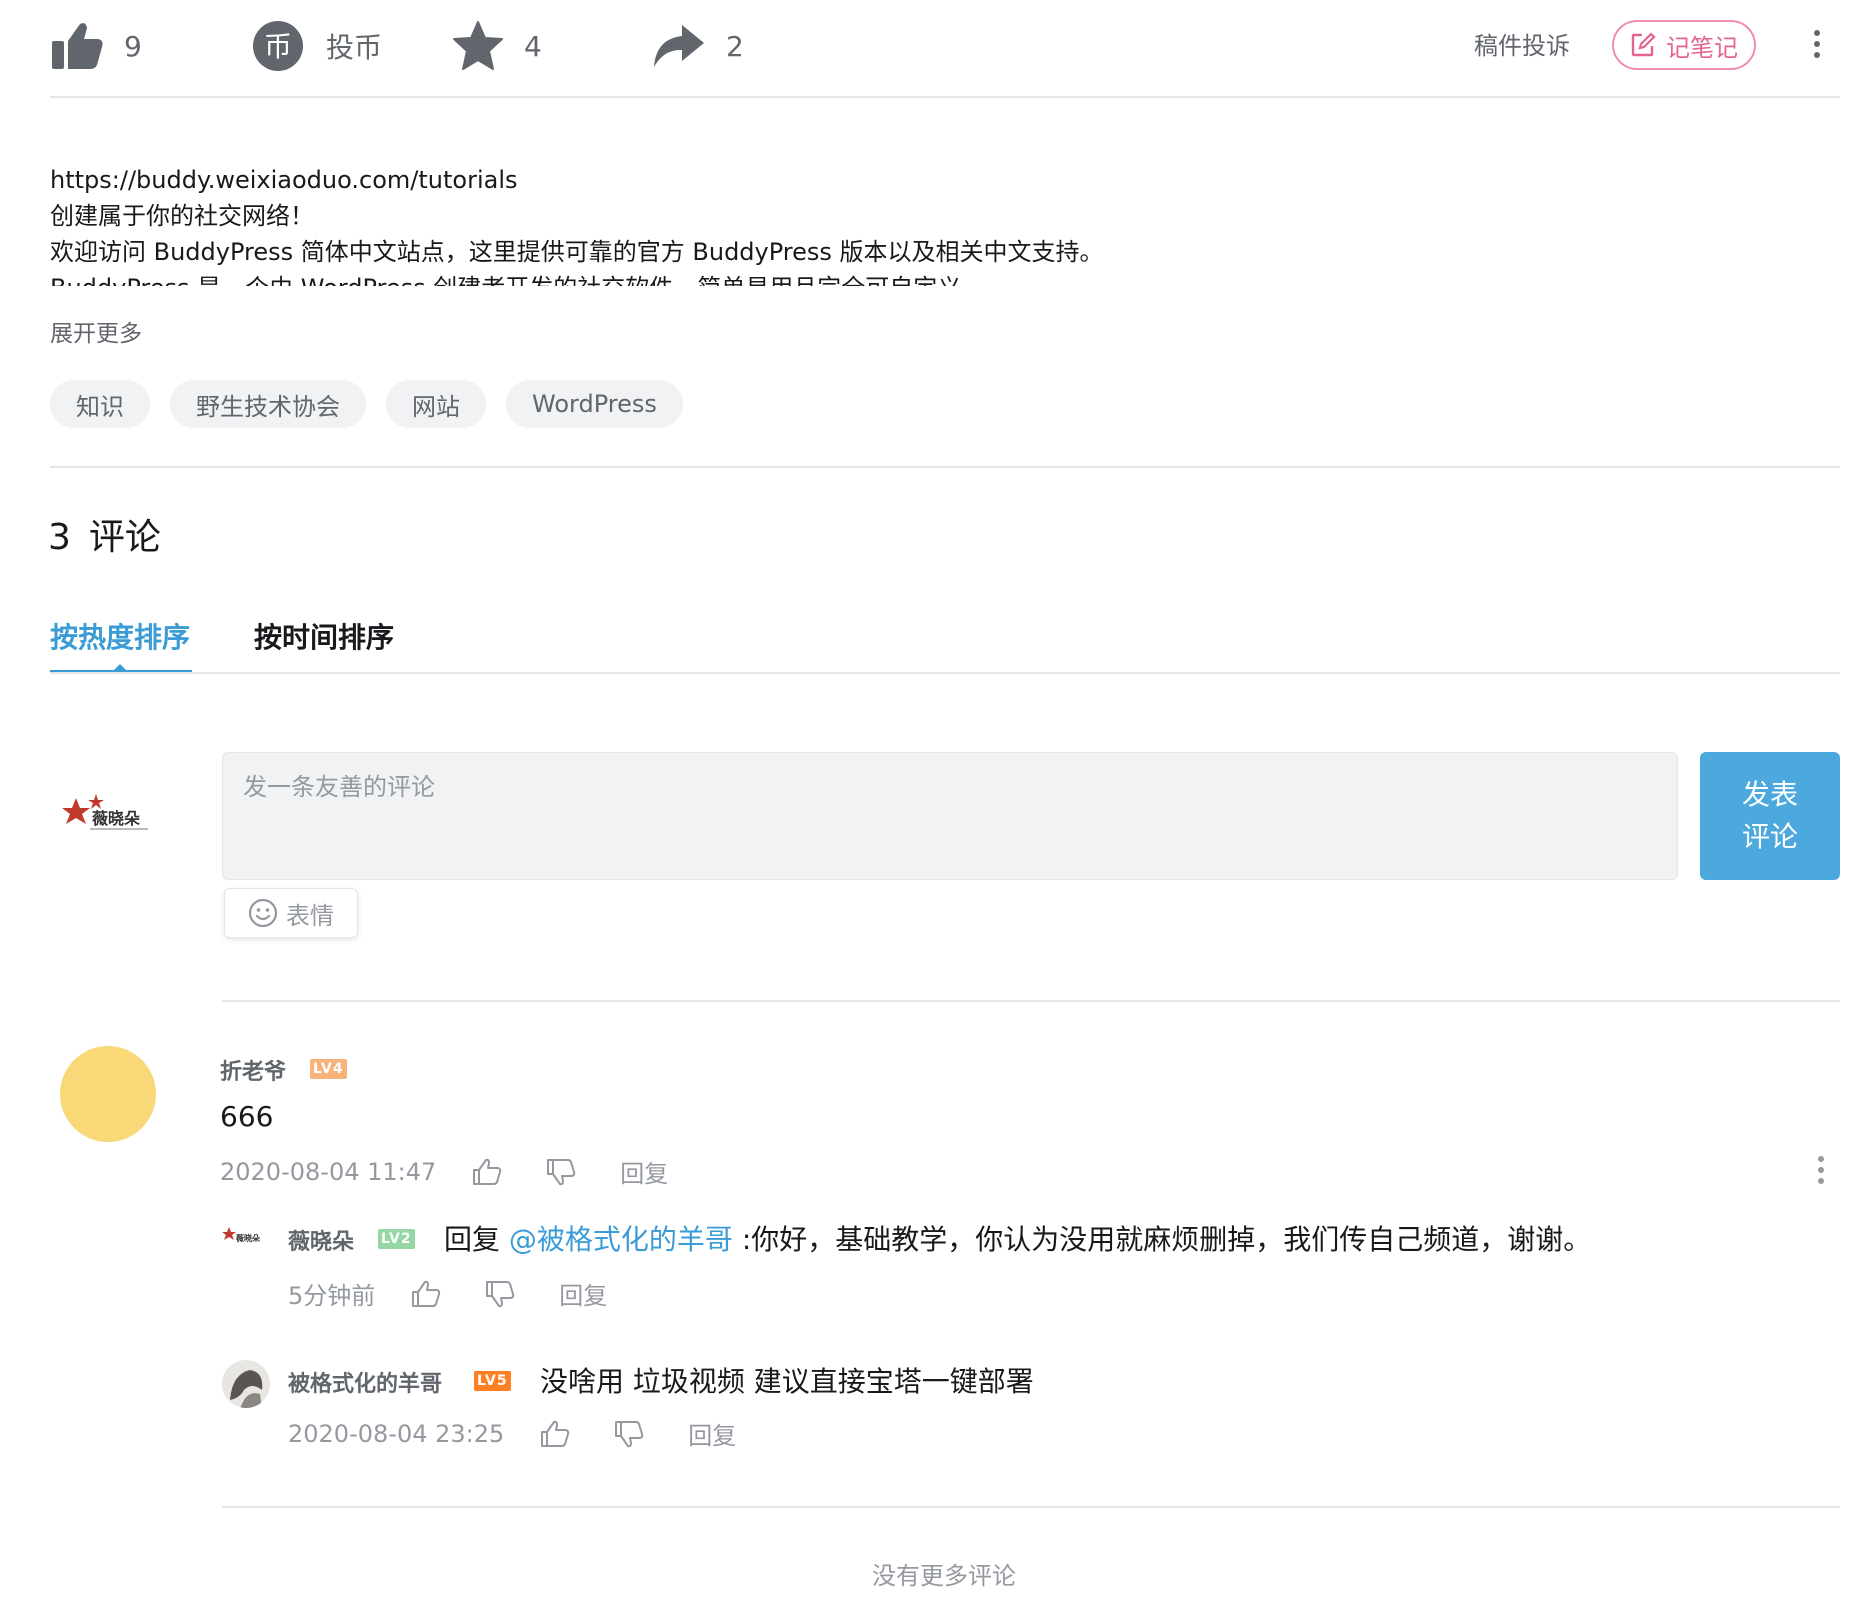  I want to click on more-options-icon, so click(1818, 46).